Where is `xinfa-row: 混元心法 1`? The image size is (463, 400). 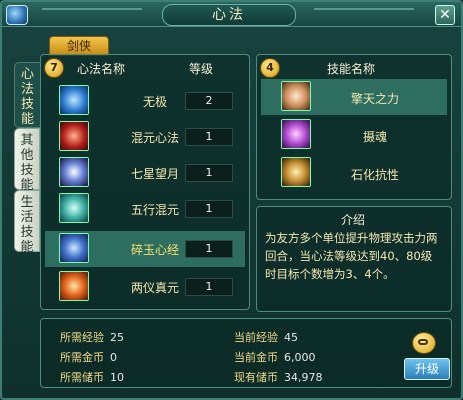 xinfa-row: 混元心法 1 is located at coordinates (145, 137).